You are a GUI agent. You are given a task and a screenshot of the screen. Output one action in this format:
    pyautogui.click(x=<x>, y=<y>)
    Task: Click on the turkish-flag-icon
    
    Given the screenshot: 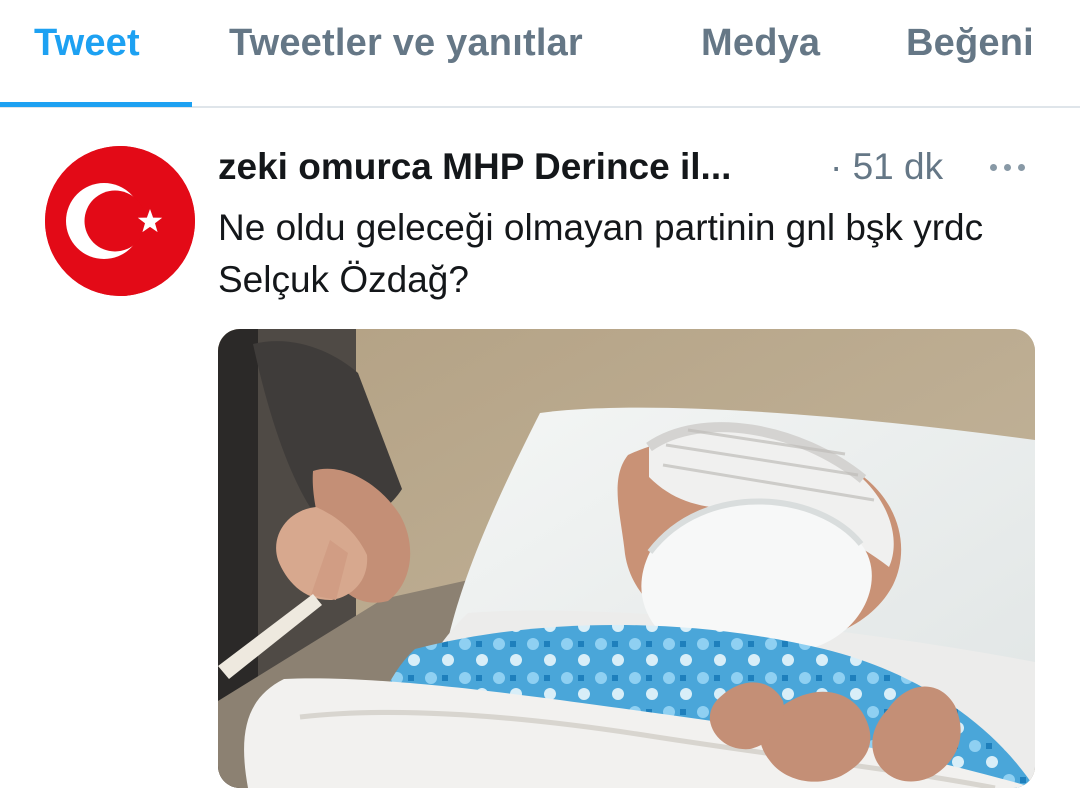 What is the action you would take?
    pyautogui.click(x=120, y=221)
    